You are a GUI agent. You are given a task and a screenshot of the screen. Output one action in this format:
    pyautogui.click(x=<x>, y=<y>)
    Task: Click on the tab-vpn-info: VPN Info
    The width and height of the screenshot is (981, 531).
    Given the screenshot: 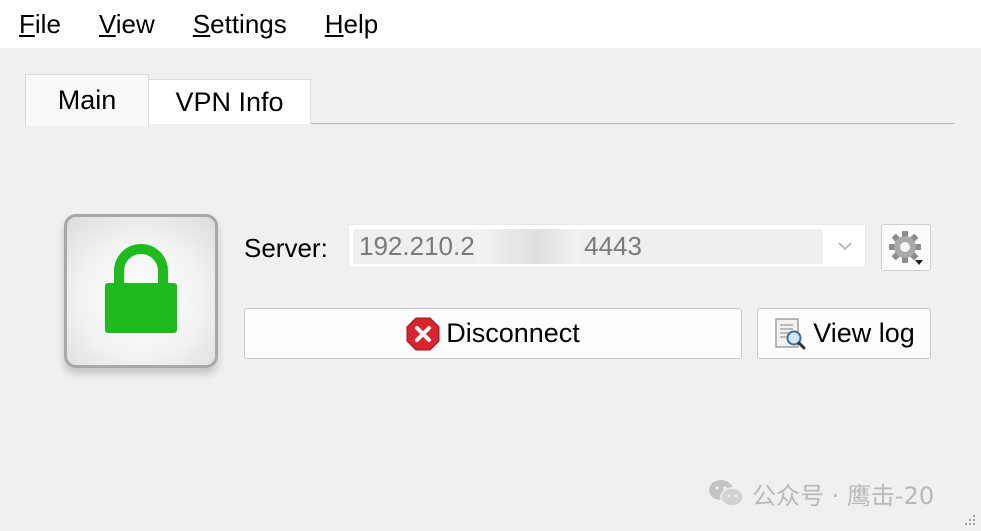 What is the action you would take?
    pyautogui.click(x=229, y=101)
    